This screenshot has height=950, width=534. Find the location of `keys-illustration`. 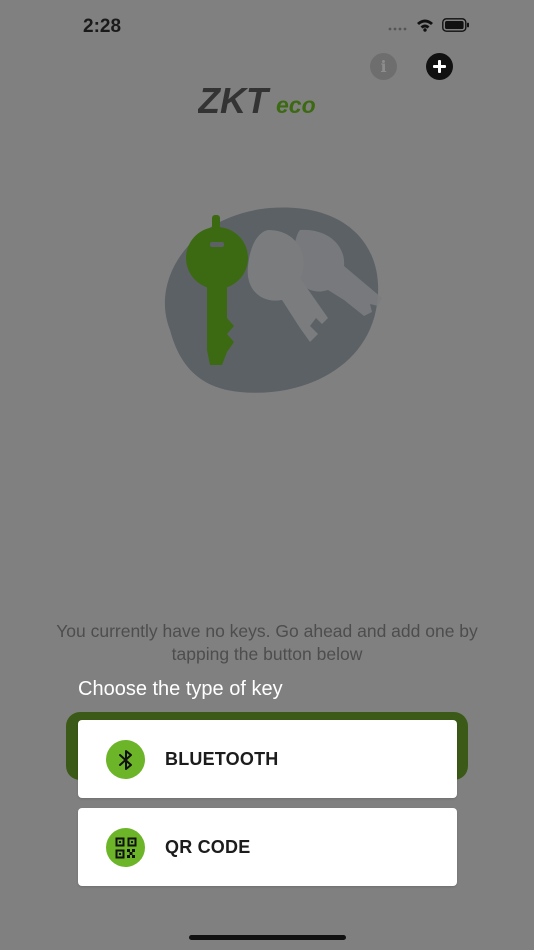

keys-illustration is located at coordinates (267, 300).